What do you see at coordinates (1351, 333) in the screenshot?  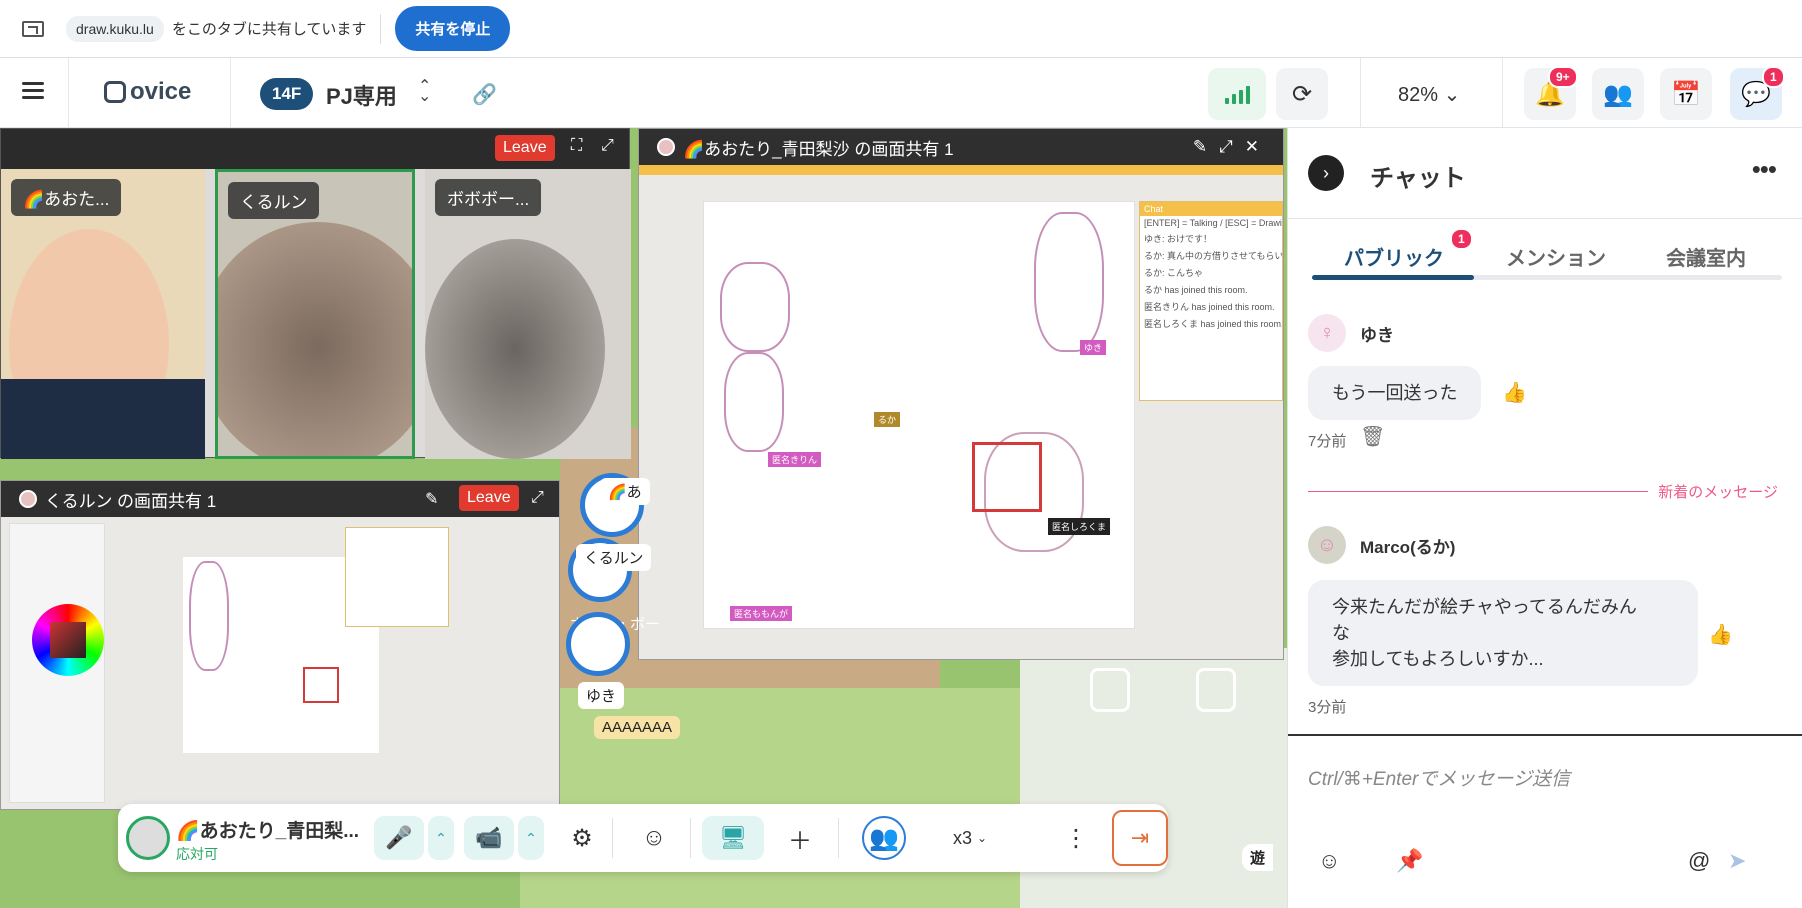 I see `message-sender: ♀ ゆき` at bounding box center [1351, 333].